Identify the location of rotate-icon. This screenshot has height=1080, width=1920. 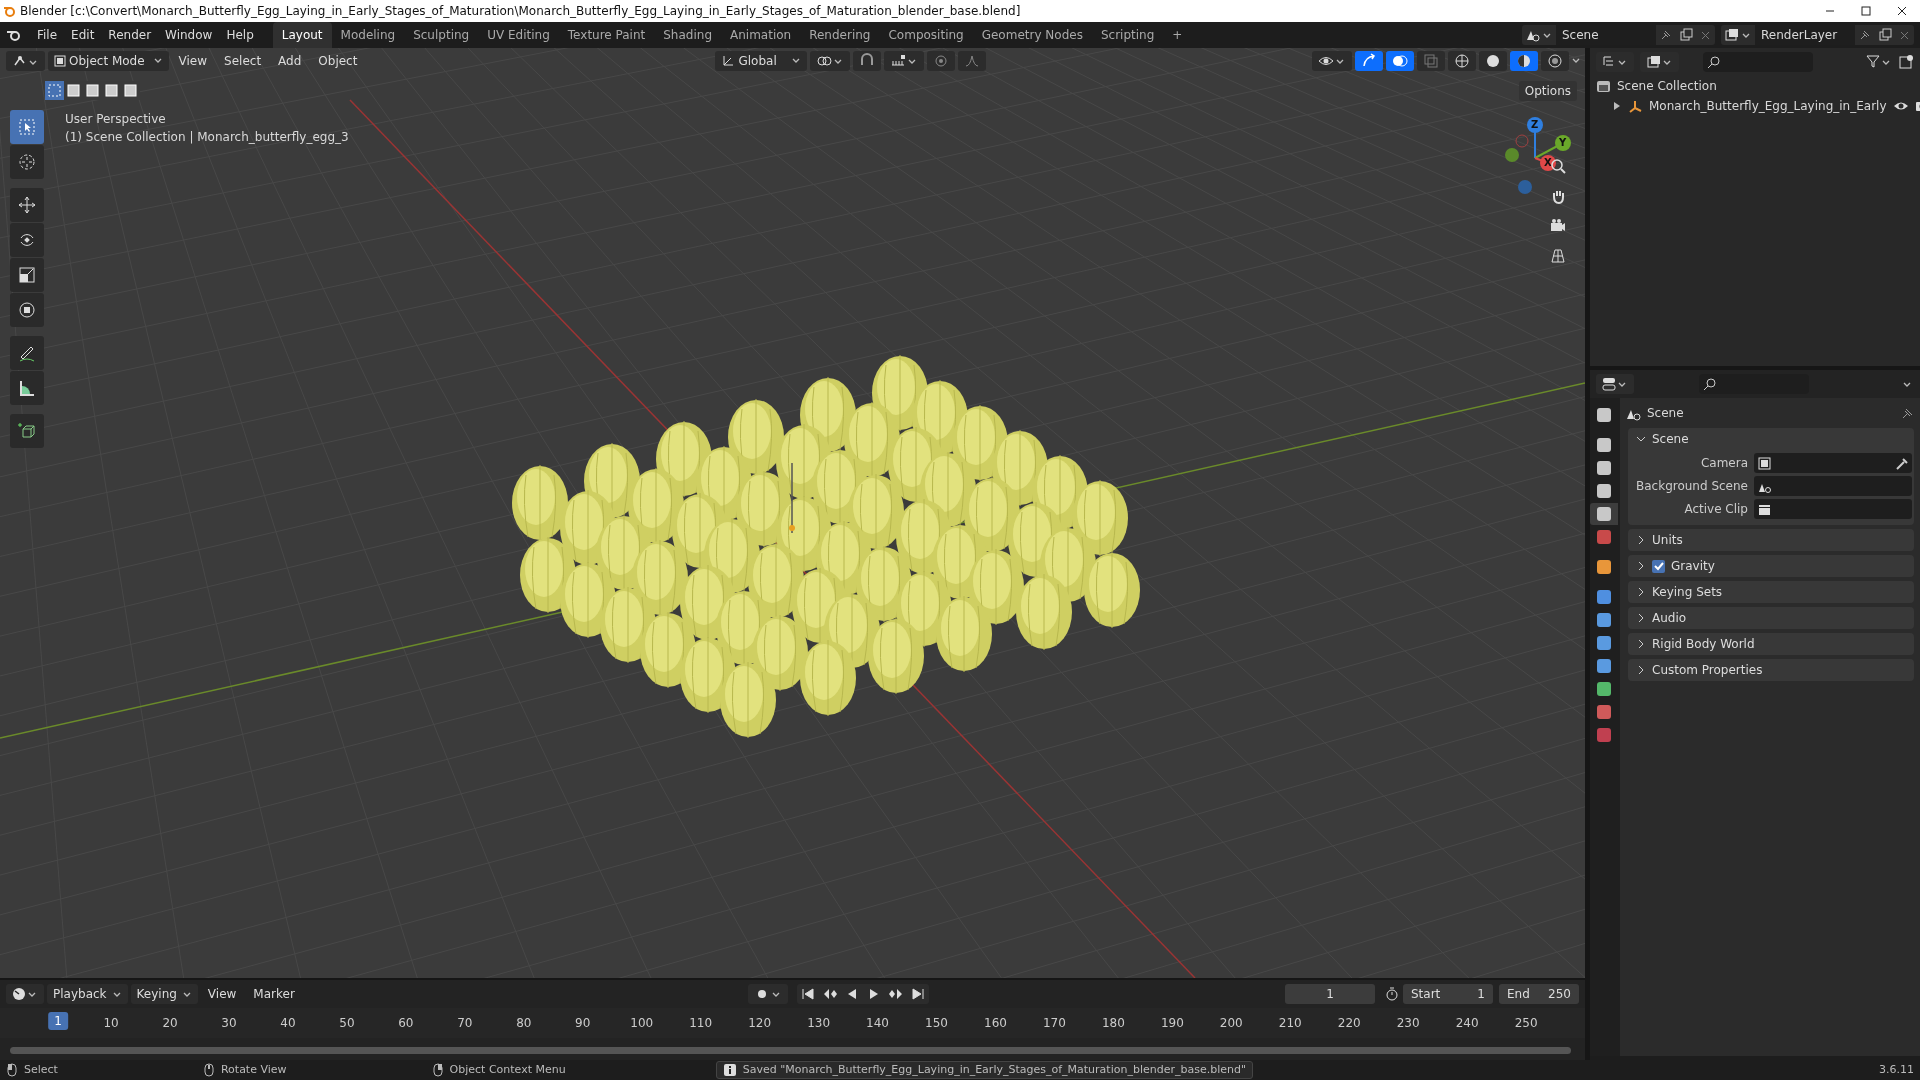
(27, 240).